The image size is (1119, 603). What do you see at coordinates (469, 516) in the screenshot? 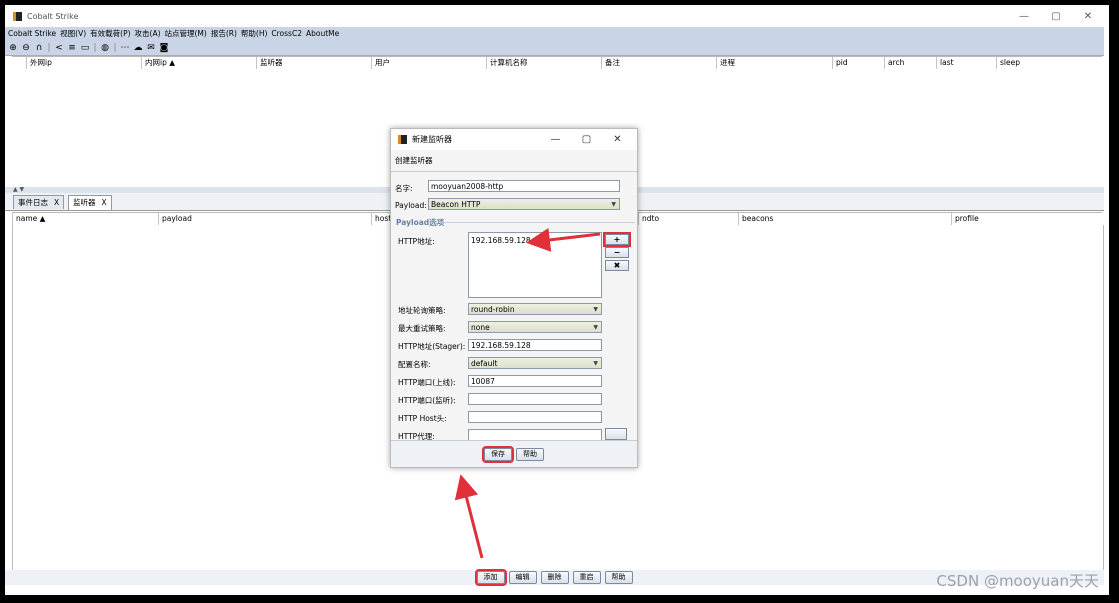
I see `annotation-arrow-to-save` at bounding box center [469, 516].